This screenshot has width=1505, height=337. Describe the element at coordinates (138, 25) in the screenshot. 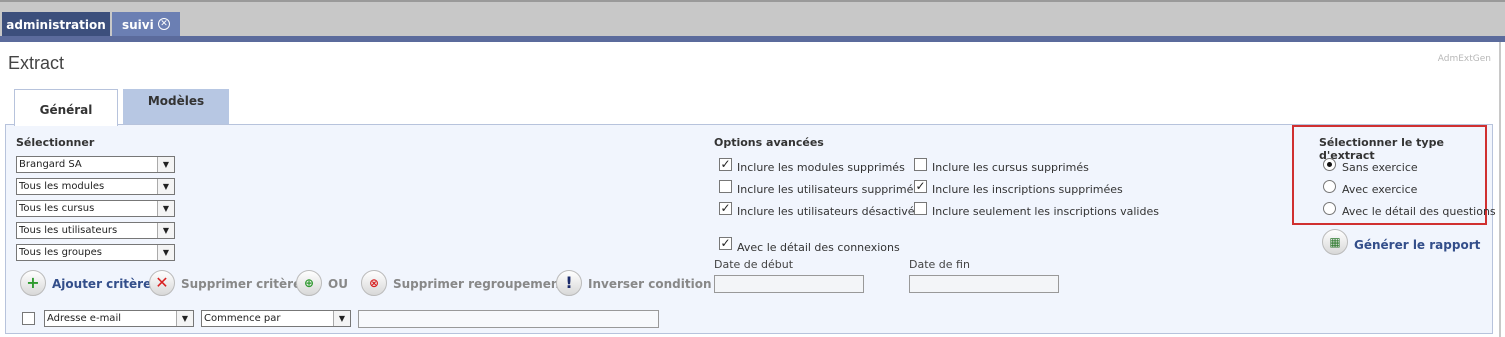

I see `tab-suivi-label: suivi` at that location.